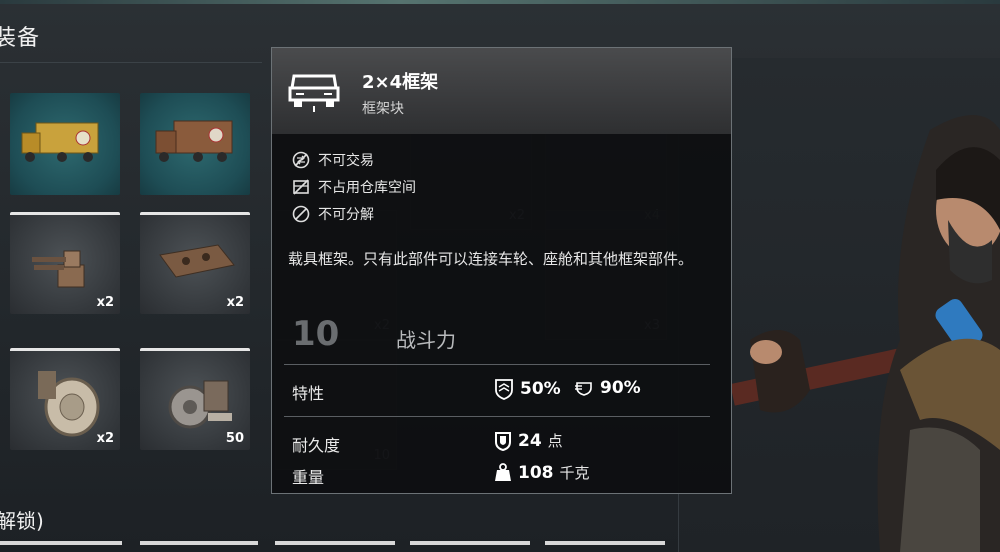 This screenshot has width=1000, height=552. I want to click on item-name: 2×4框架, so click(400, 82).